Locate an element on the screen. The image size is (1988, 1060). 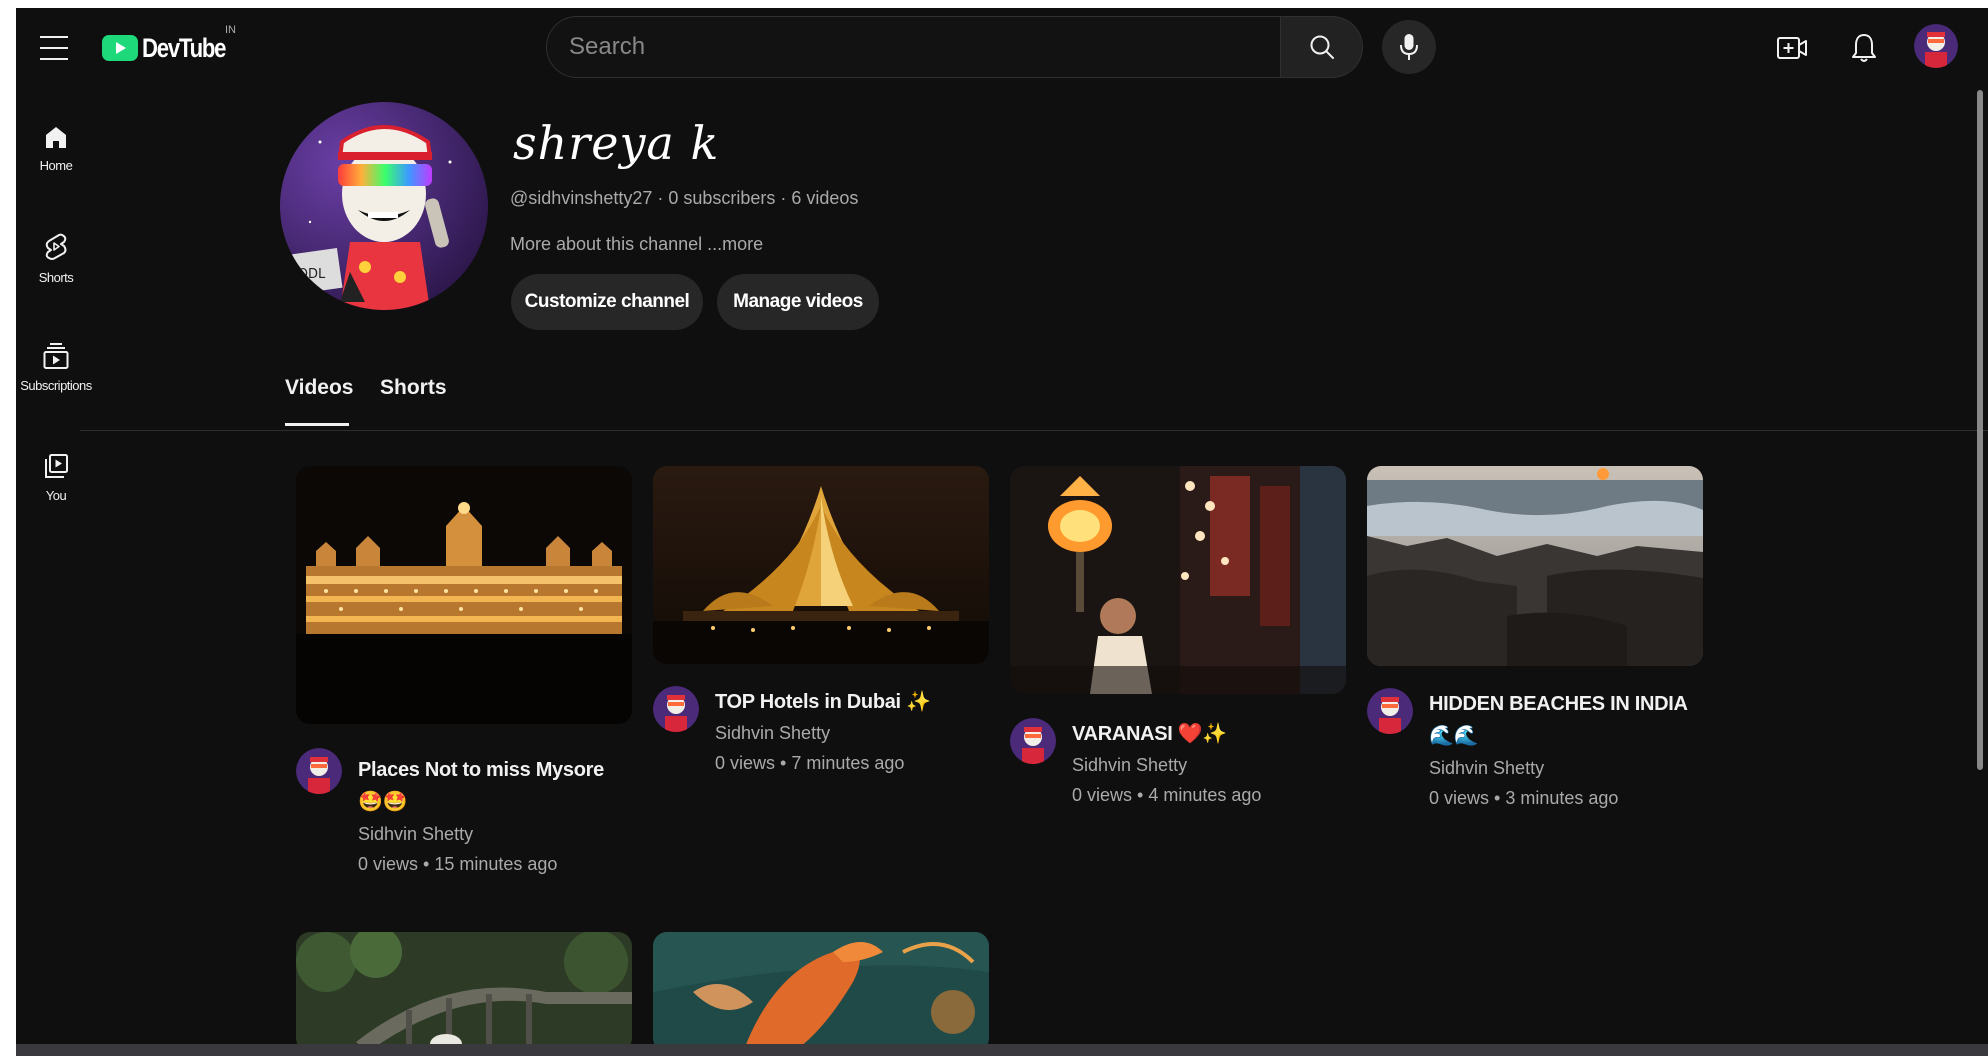
voice-search-button is located at coordinates (1409, 47).